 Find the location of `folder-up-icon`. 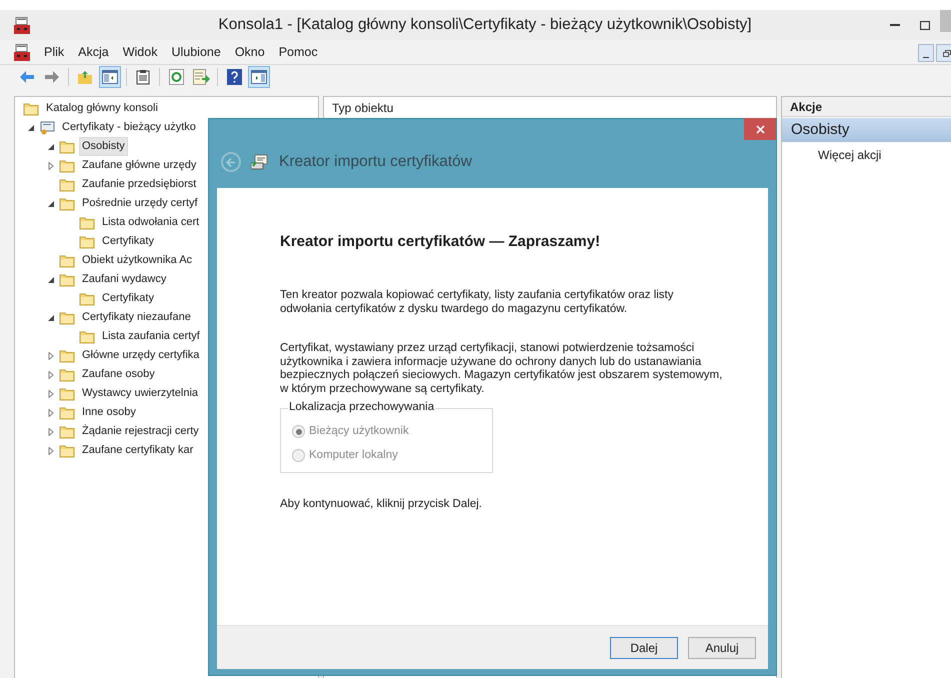

folder-up-icon is located at coordinates (85, 77).